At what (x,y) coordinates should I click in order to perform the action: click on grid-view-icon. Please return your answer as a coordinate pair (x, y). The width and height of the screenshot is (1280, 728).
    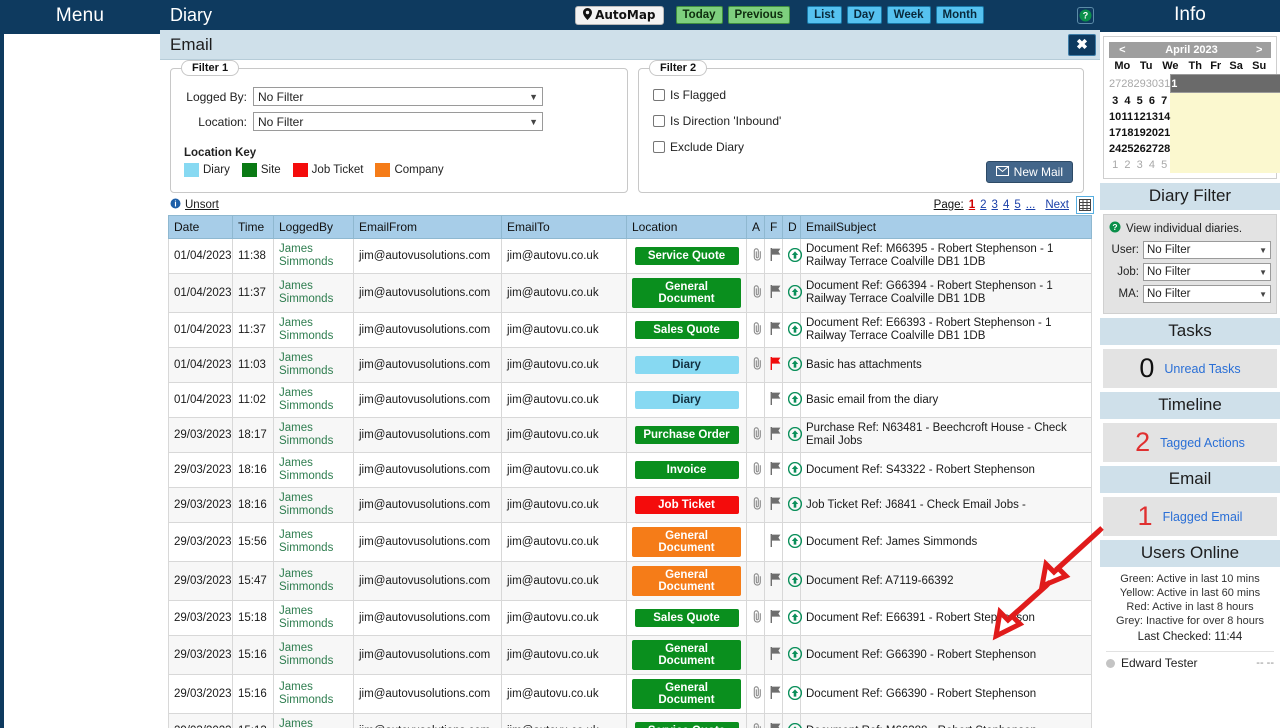
    Looking at the image, I should click on (1085, 204).